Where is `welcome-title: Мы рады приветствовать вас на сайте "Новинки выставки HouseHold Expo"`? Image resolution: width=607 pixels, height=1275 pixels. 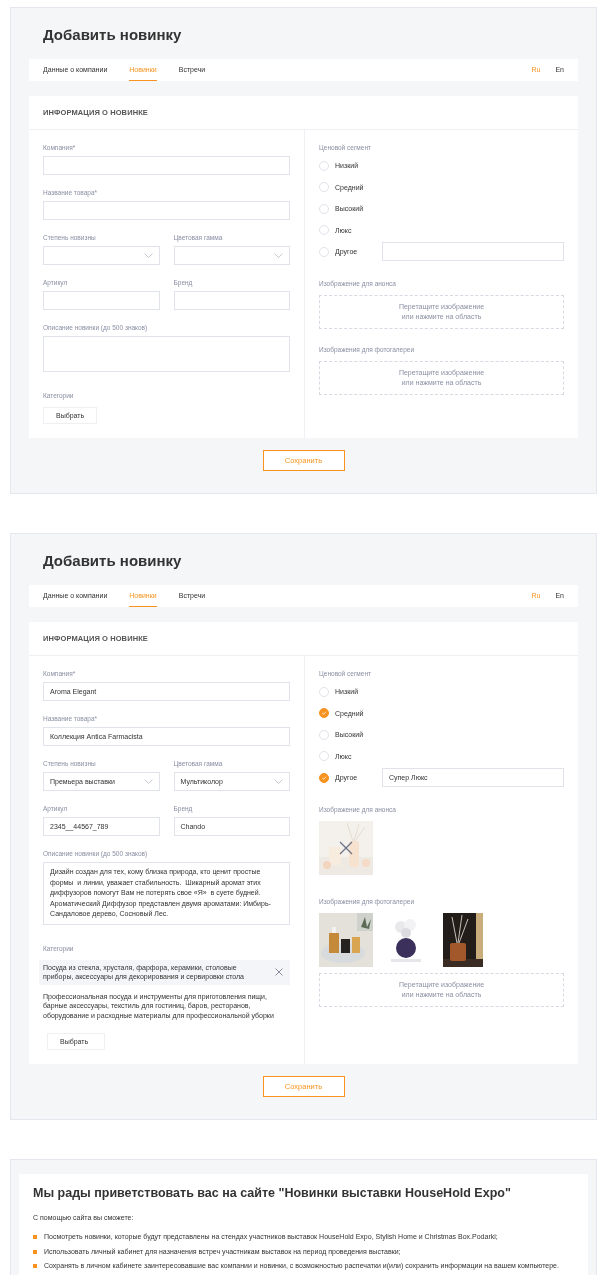
welcome-title: Мы рады приветствовать вас на сайте "Новинки выставки HouseHold Expo" is located at coordinates (272, 1193).